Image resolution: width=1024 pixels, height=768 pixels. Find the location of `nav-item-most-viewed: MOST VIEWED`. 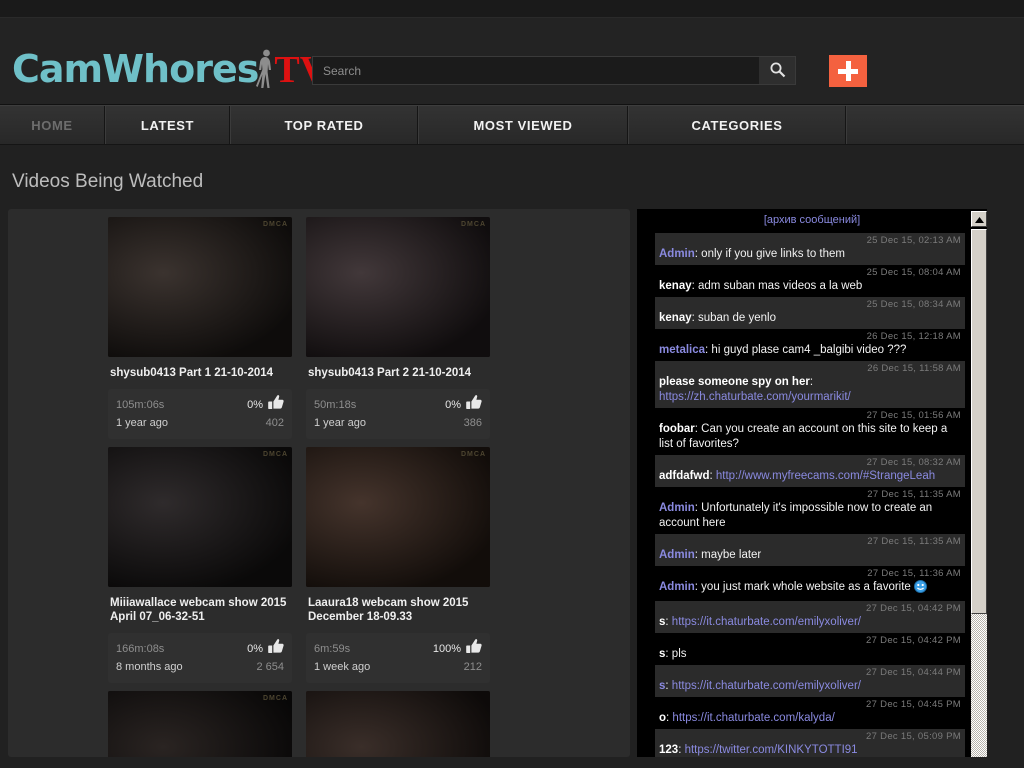

nav-item-most-viewed: MOST VIEWED is located at coordinates (523, 125).